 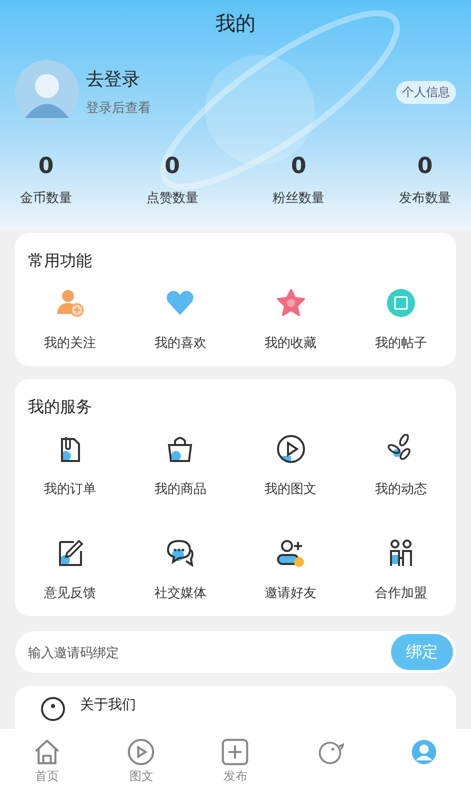 What do you see at coordinates (70, 593) in the screenshot?
I see `service-label: 意见反馈` at bounding box center [70, 593].